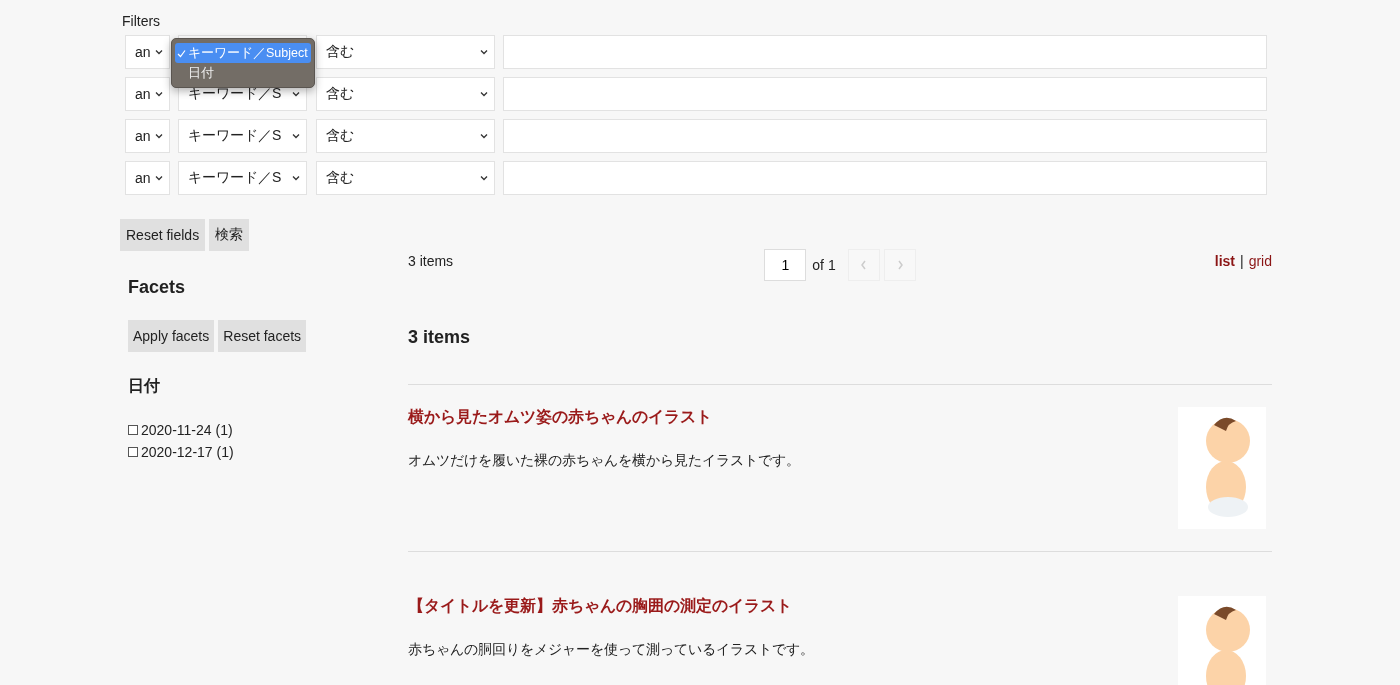  I want to click on results-heading: 3 items, so click(440, 337).